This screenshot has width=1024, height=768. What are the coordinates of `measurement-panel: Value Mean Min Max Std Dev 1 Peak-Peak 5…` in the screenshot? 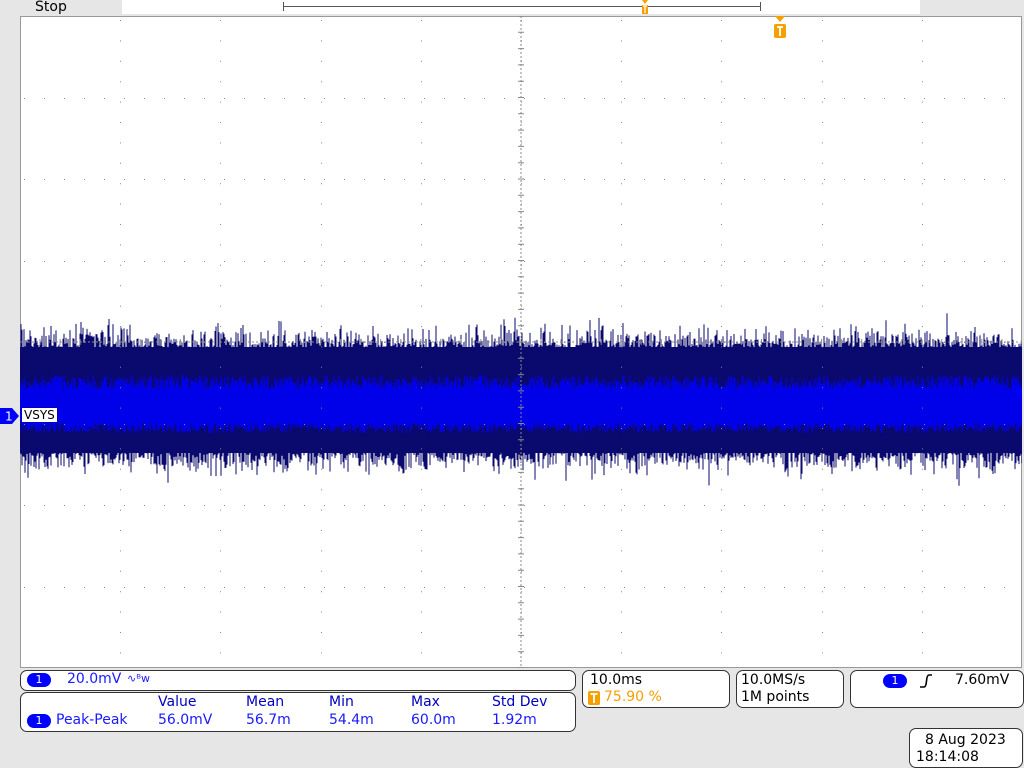 It's located at (298, 712).